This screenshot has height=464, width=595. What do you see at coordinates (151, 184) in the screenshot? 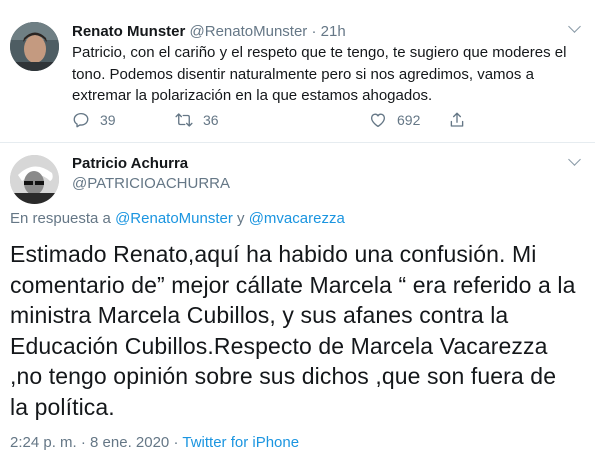
I see `author-handle: @PATRICIOACHURRA` at bounding box center [151, 184].